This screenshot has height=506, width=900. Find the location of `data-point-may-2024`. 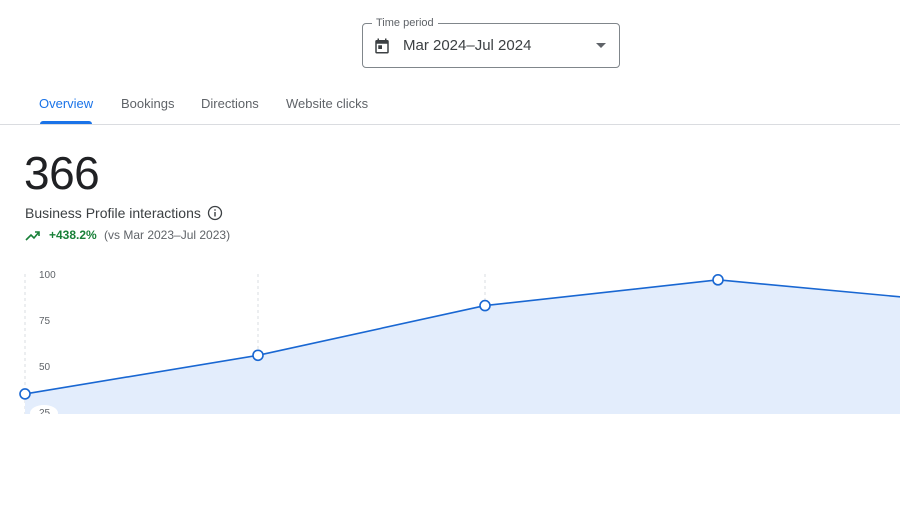

data-point-may-2024 is located at coordinates (485, 305).